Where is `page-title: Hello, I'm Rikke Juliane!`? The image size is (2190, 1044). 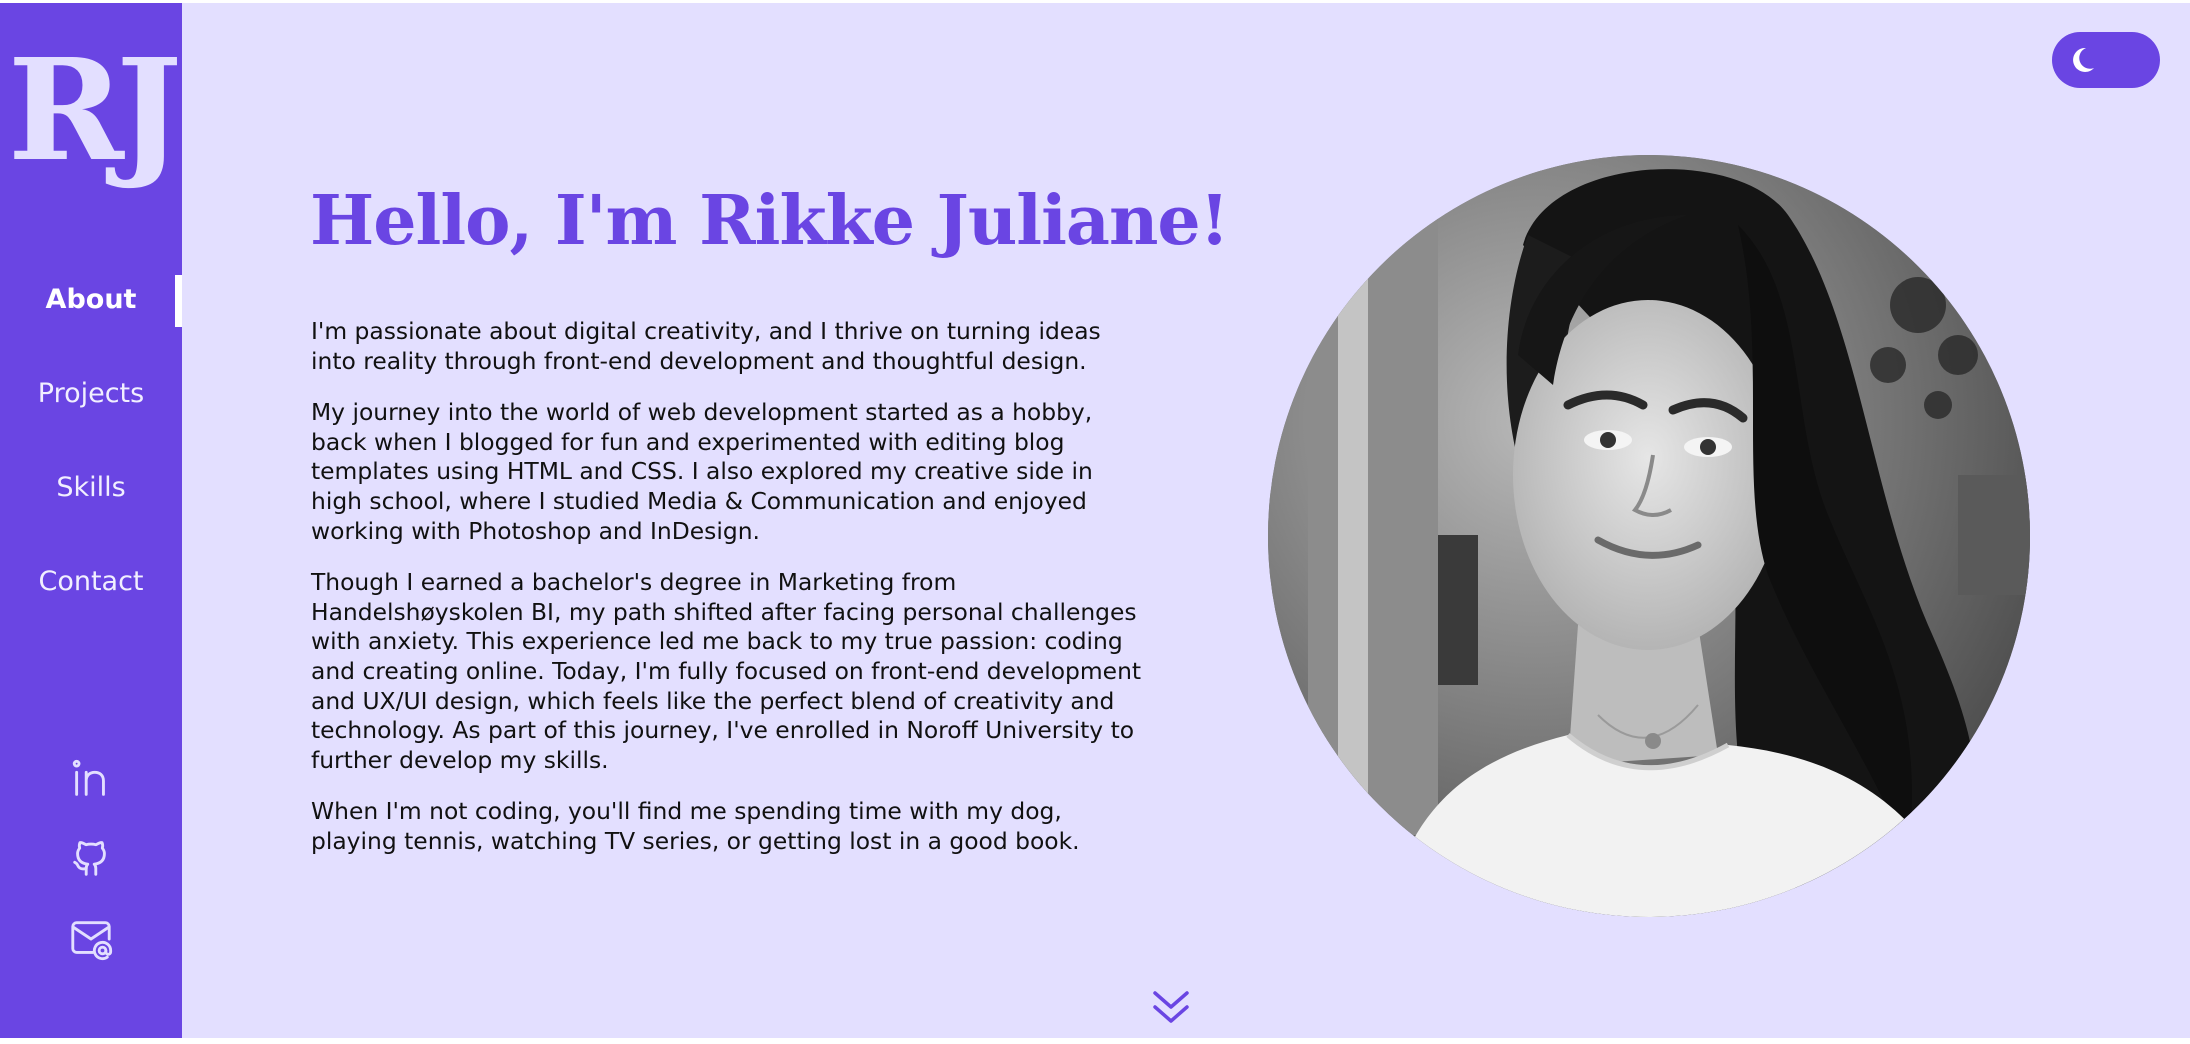 page-title: Hello, I'm Rikke Juliane! is located at coordinates (770, 221).